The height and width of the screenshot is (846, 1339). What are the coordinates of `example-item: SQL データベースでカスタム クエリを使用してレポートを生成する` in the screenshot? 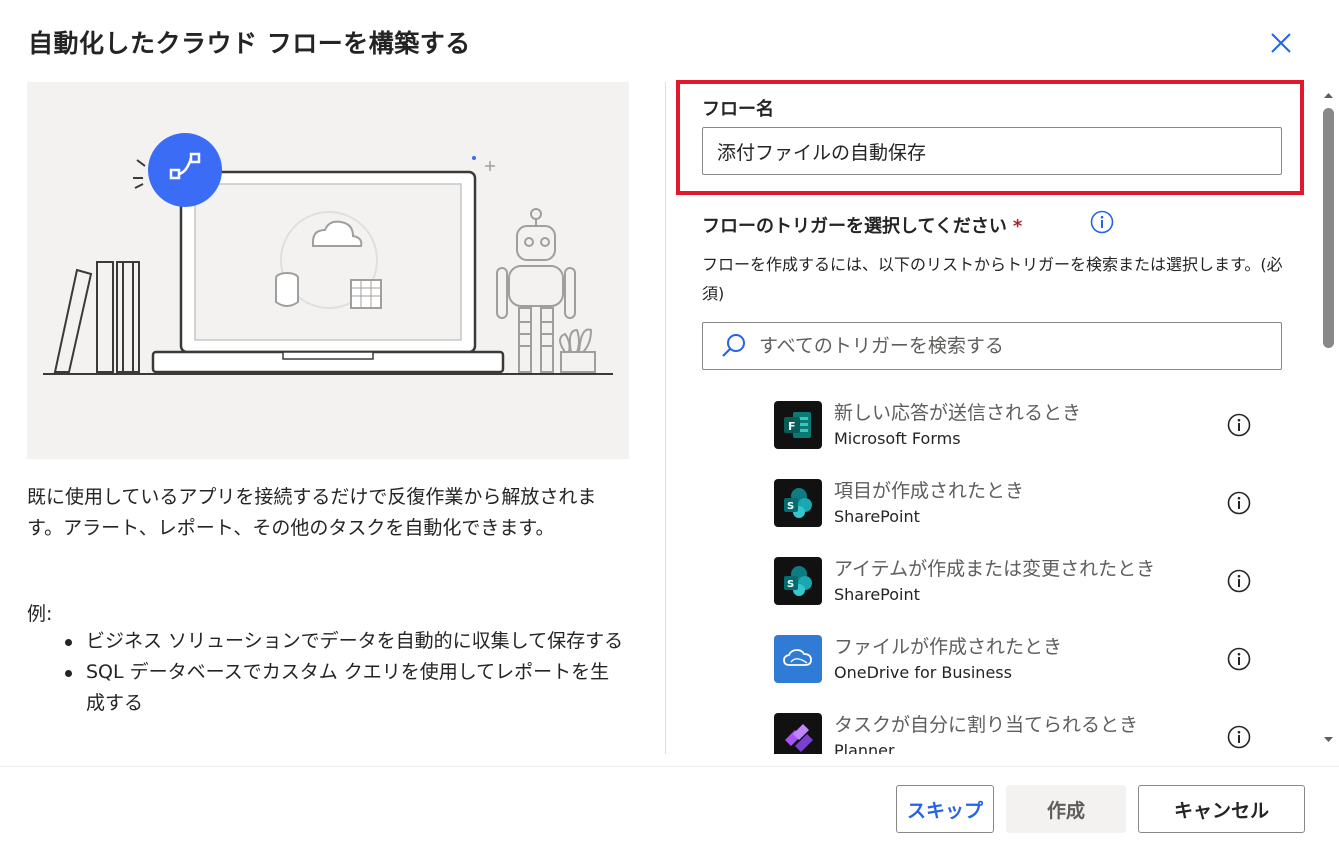 It's located at (344, 688).